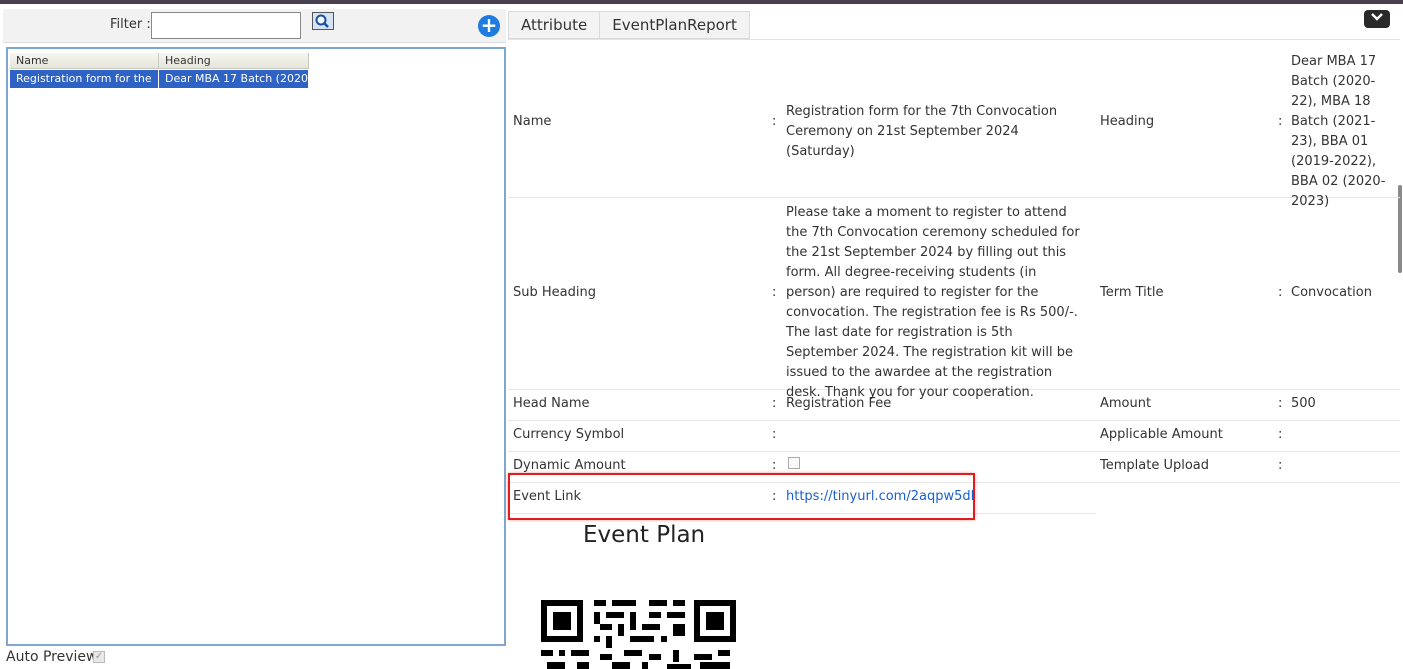 The height and width of the screenshot is (669, 1403). I want to click on auto-preview-checkbox: ✓, so click(99, 657).